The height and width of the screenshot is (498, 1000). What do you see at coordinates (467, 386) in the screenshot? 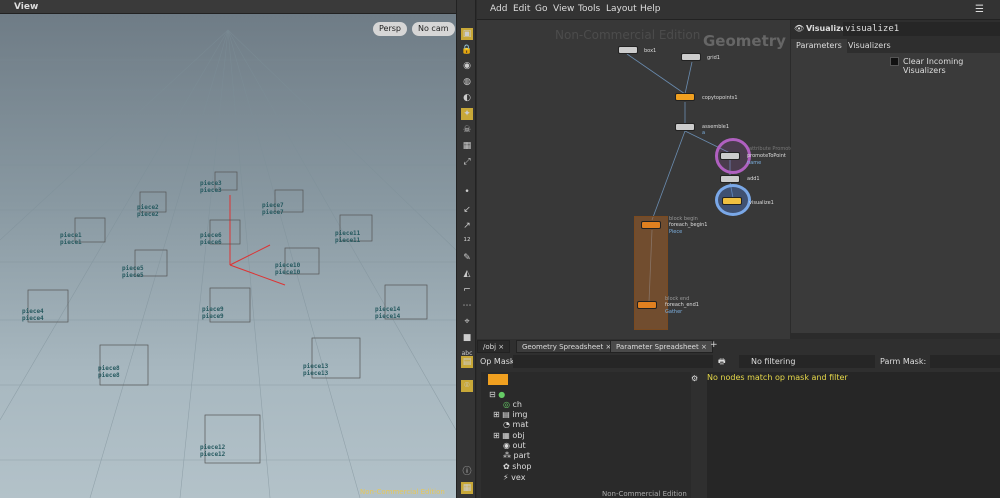
I see `marker-icon: ⌾` at bounding box center [467, 386].